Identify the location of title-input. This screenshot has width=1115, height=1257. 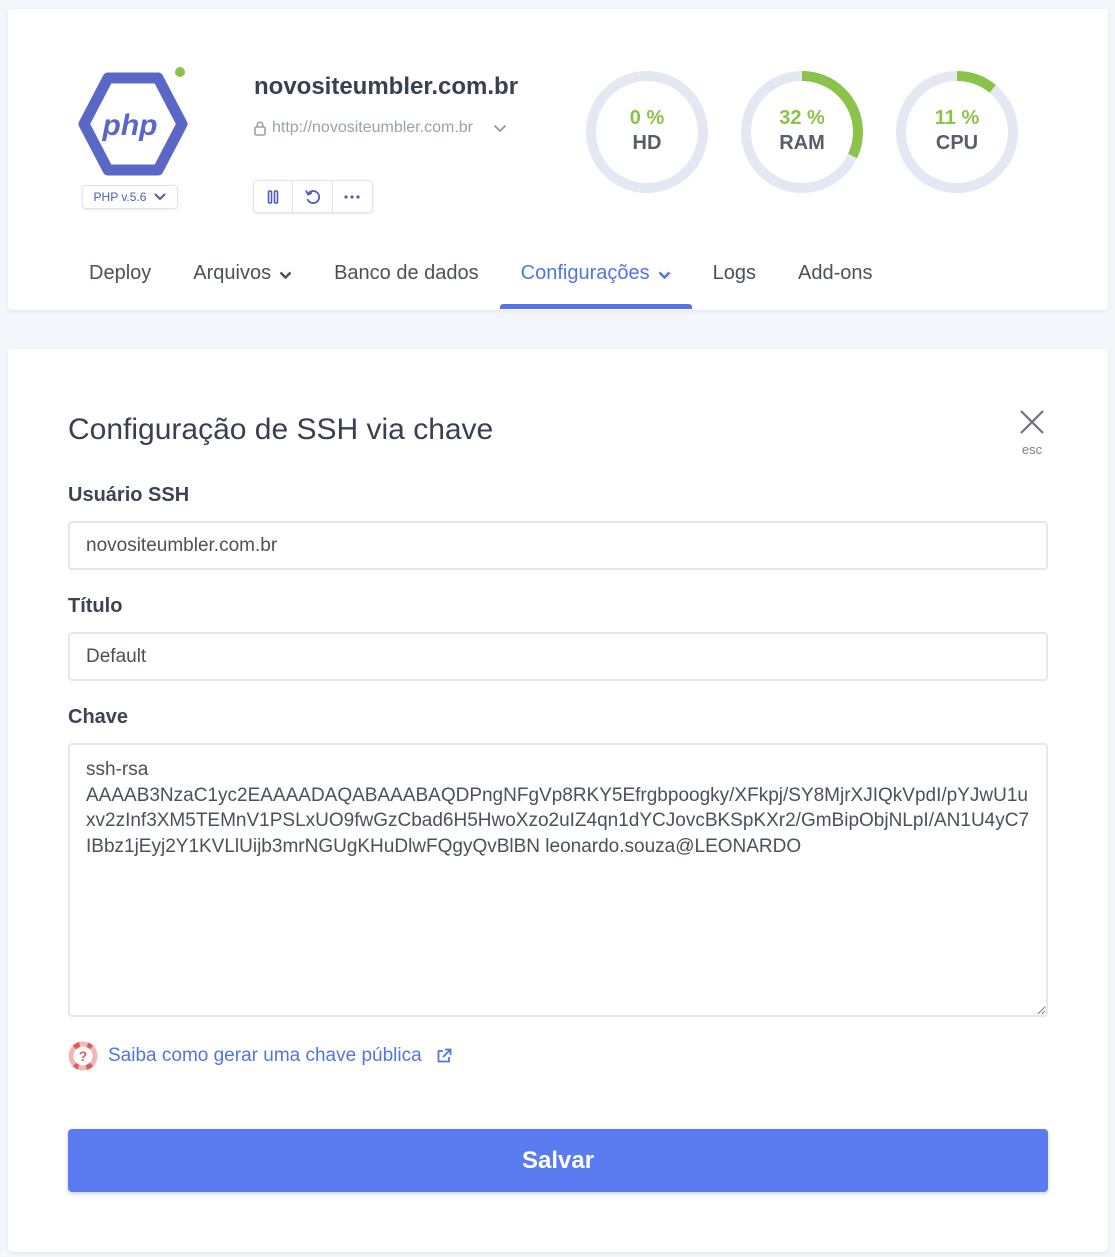
(558, 656).